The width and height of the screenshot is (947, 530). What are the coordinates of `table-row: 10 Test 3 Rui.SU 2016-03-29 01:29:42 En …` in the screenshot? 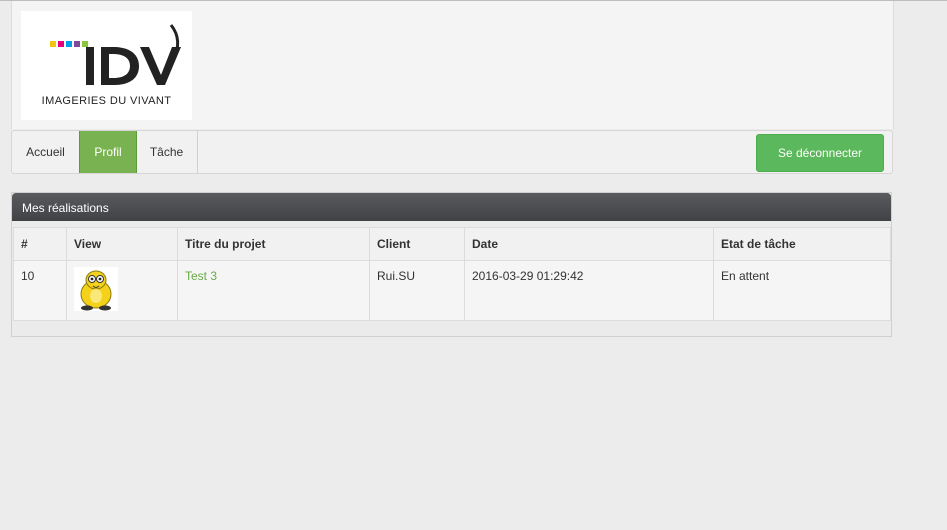 It's located at (452, 290).